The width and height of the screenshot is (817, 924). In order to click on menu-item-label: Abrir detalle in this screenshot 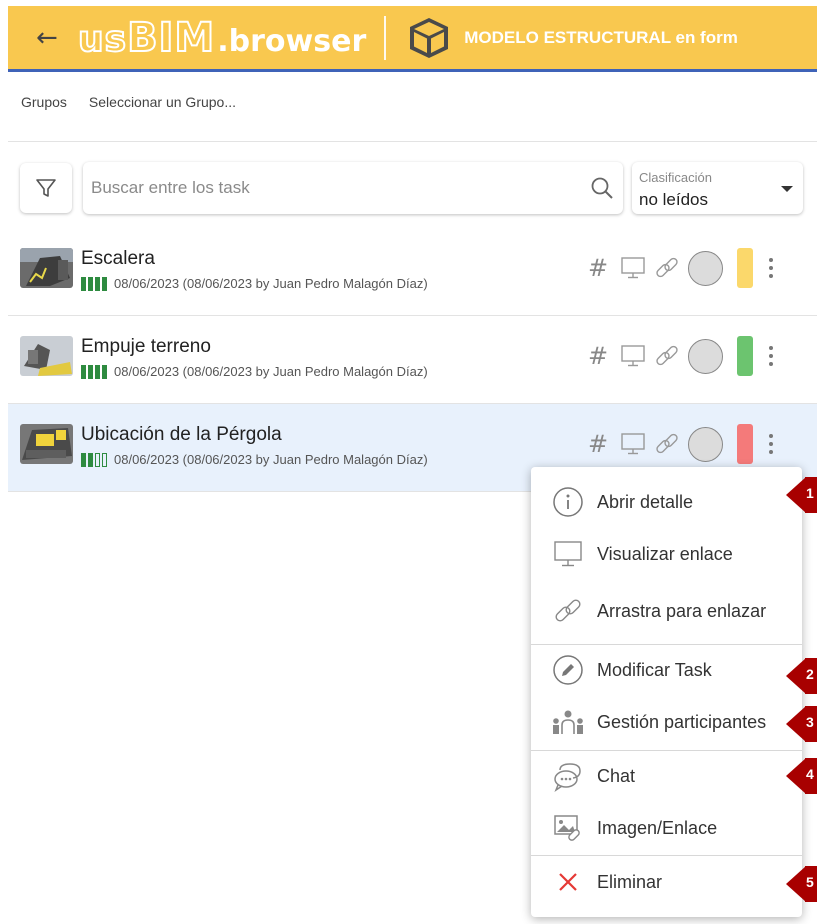, I will do `click(645, 501)`.